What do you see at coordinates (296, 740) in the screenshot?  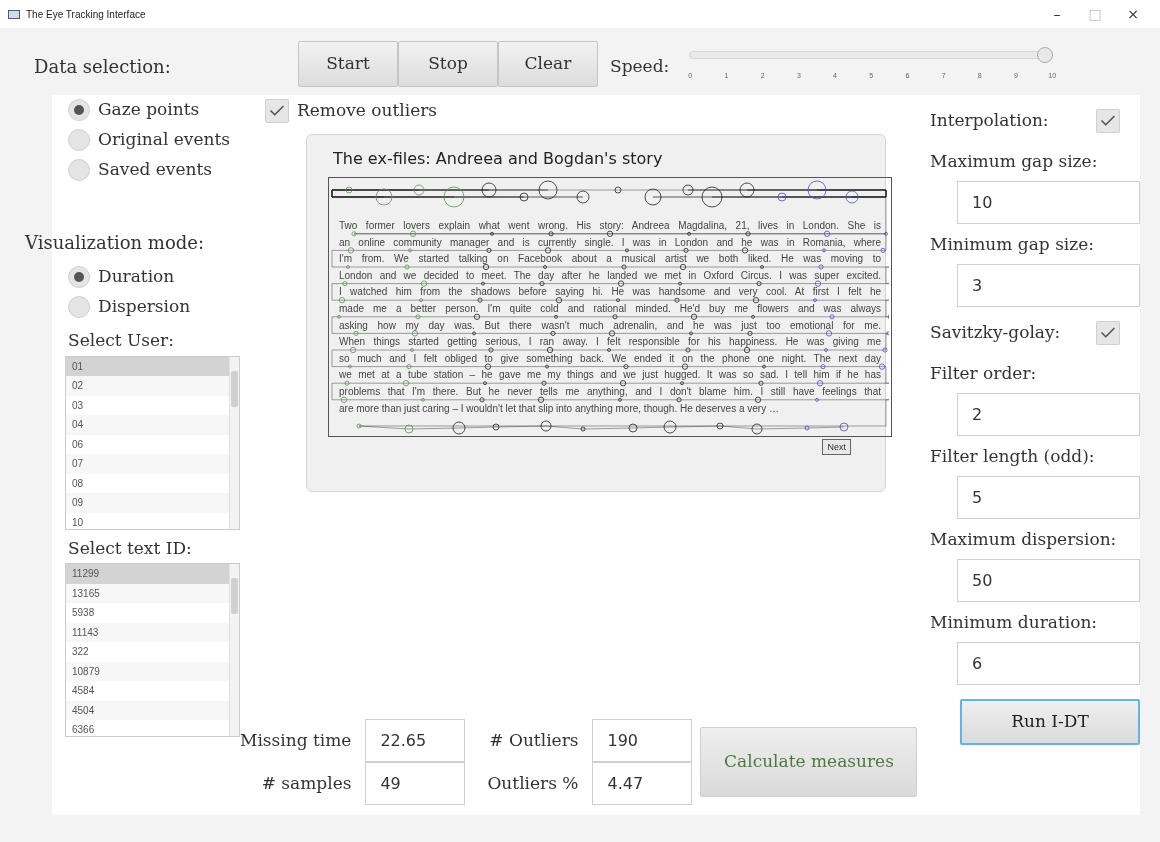 I see `measure-label: Missing time` at bounding box center [296, 740].